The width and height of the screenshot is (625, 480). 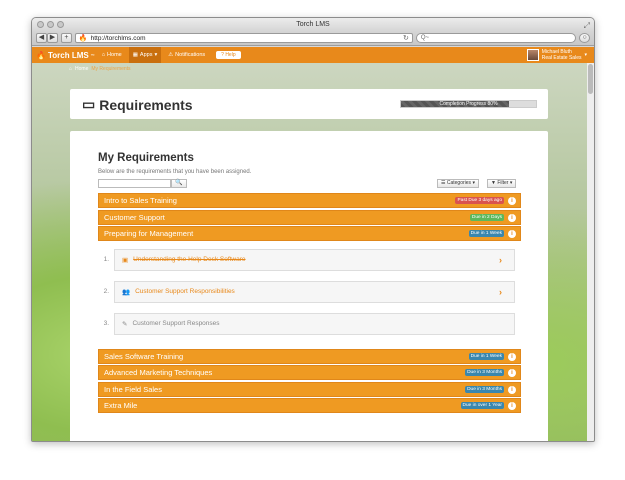 I want to click on categories-button: ☰ Categories ▾, so click(x=458, y=183).